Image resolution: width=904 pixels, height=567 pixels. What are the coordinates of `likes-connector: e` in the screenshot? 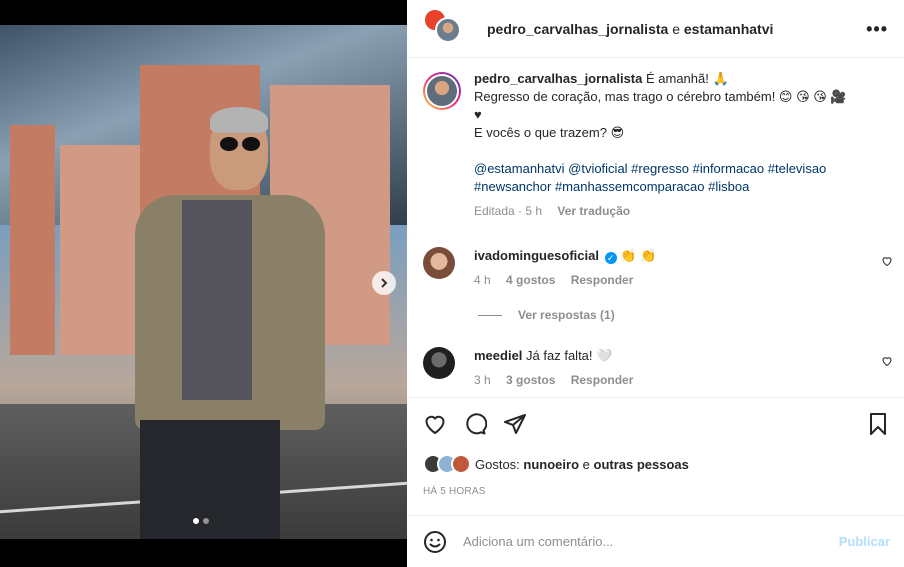 It's located at (586, 464).